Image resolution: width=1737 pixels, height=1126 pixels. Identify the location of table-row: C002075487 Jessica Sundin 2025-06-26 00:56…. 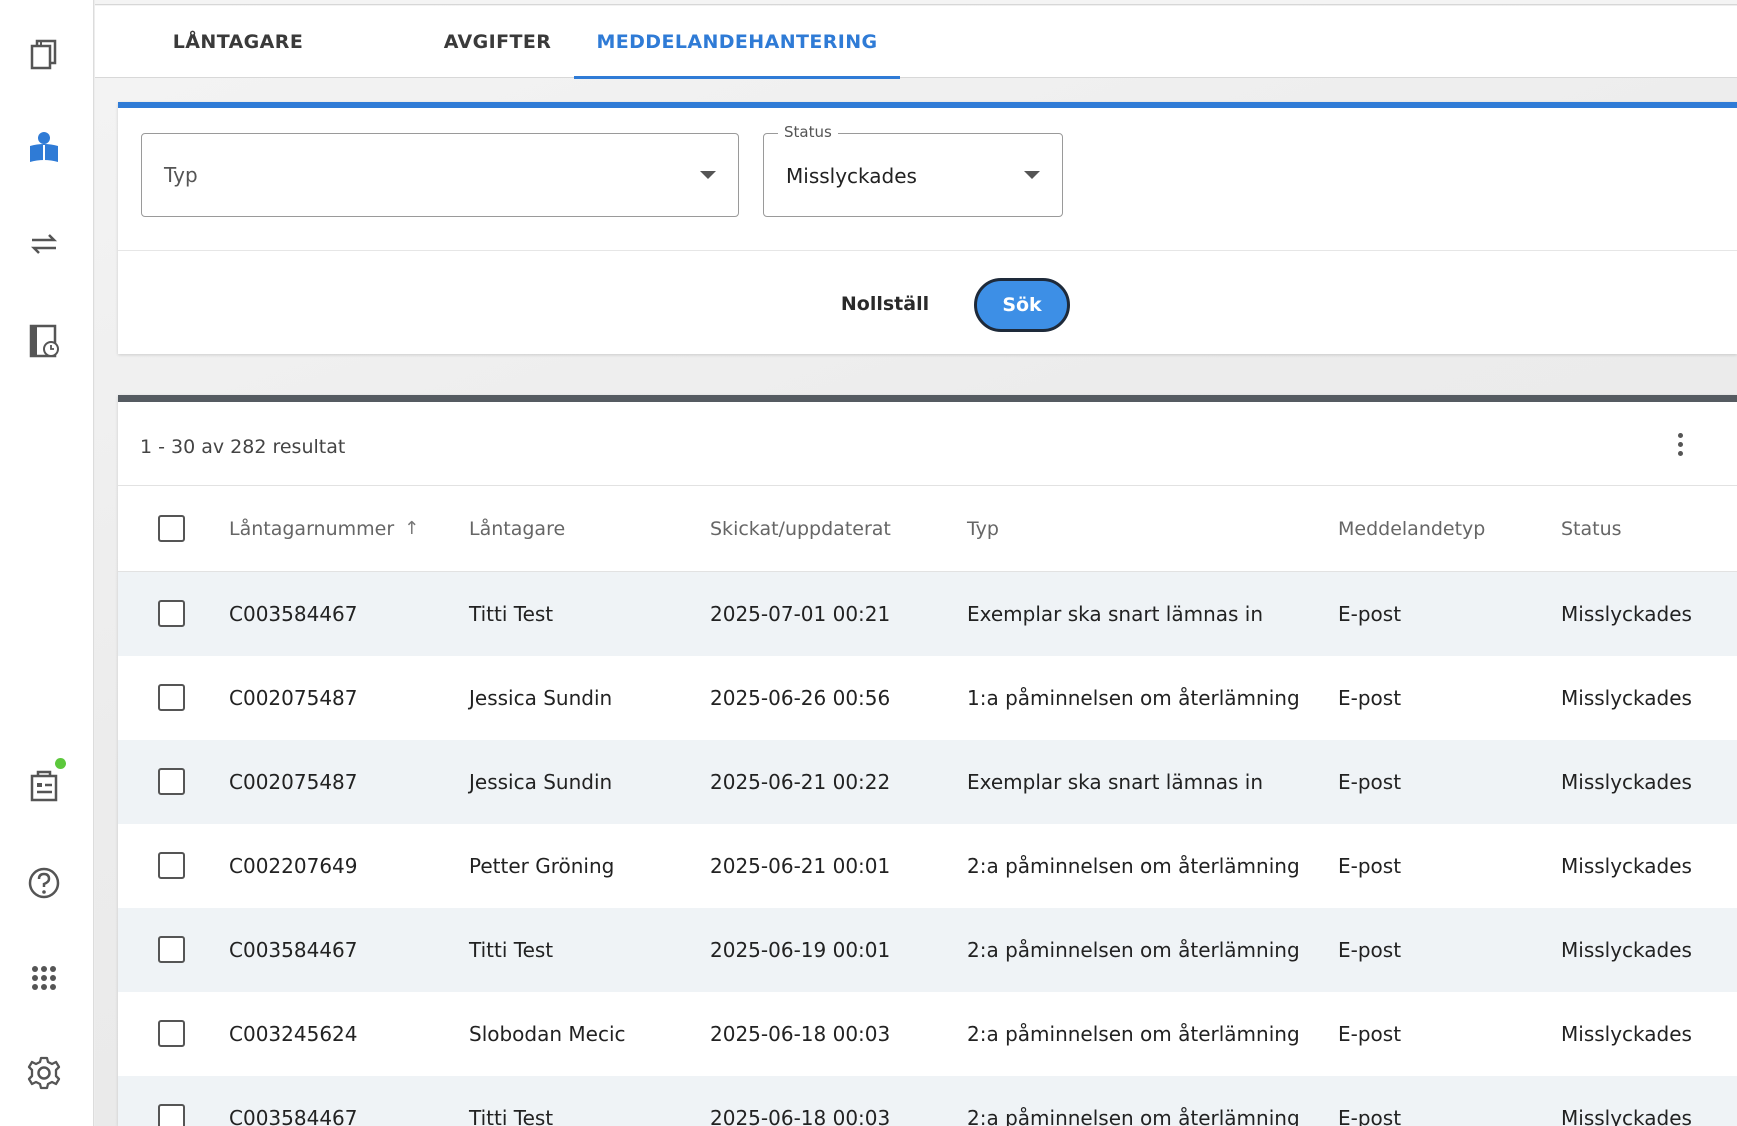
(927, 698).